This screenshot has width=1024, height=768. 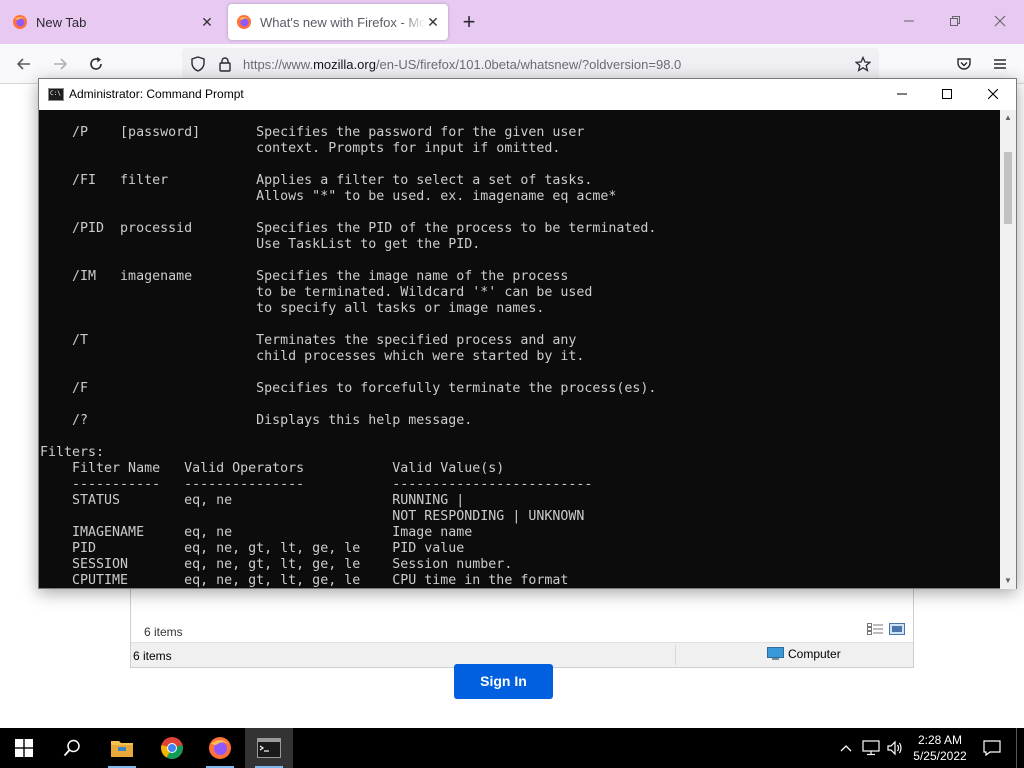 What do you see at coordinates (152, 656) in the screenshot?
I see `status-items-count: 6 items` at bounding box center [152, 656].